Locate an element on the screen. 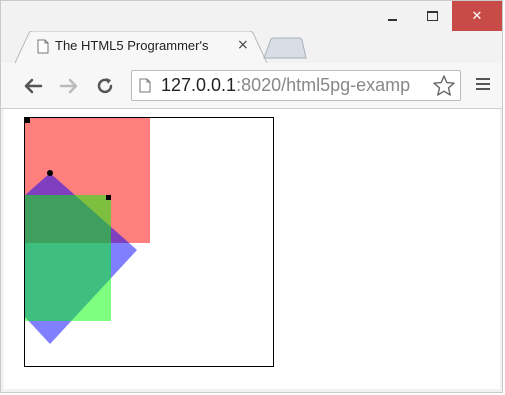 This screenshot has width=505, height=395. window-controls: ✕ is located at coordinates (437, 16).